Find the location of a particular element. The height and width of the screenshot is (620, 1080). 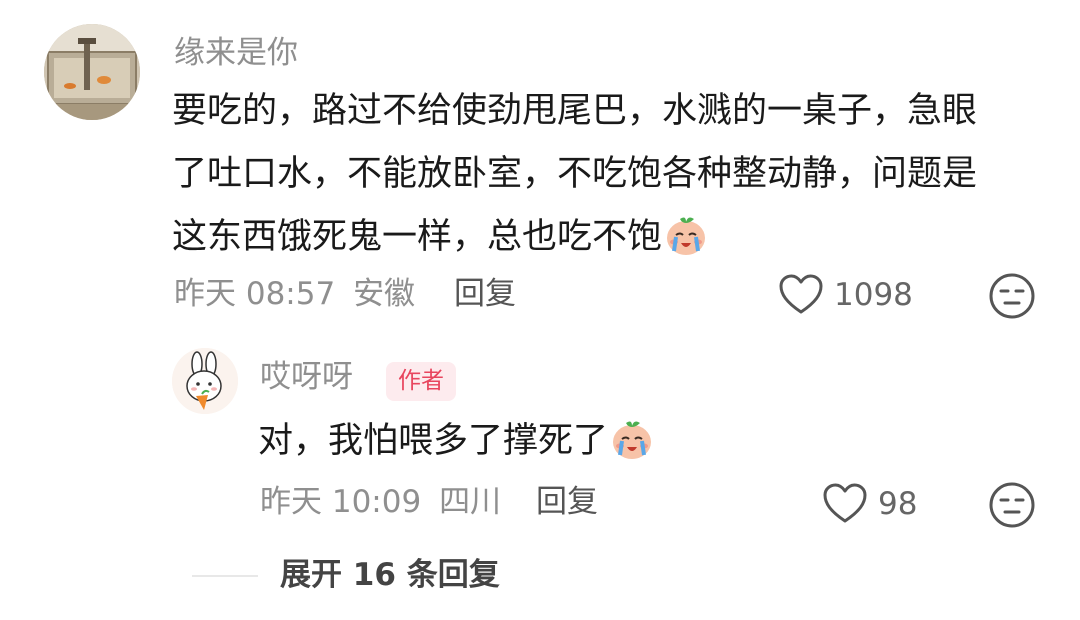

reply-avatar is located at coordinates (205, 381).